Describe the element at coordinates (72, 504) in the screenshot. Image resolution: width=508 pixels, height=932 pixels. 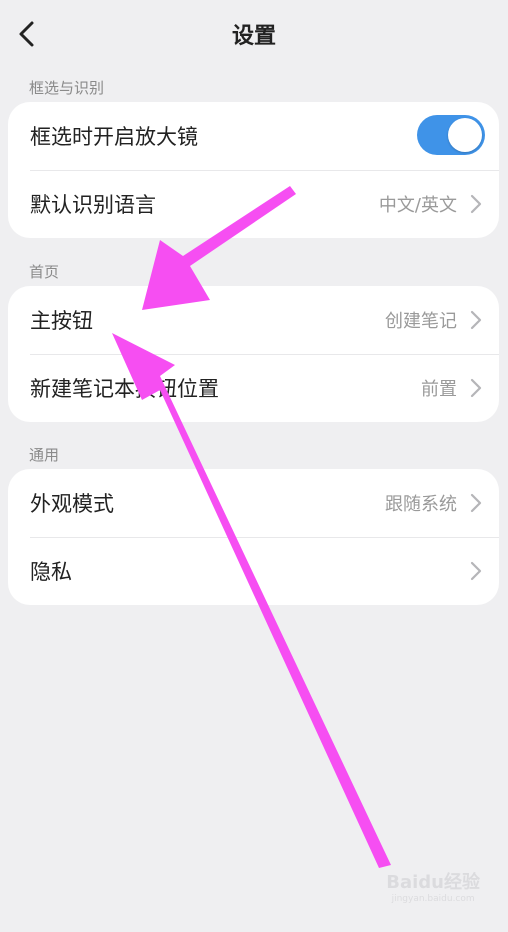
I see `setting-label: 外观模式` at that location.